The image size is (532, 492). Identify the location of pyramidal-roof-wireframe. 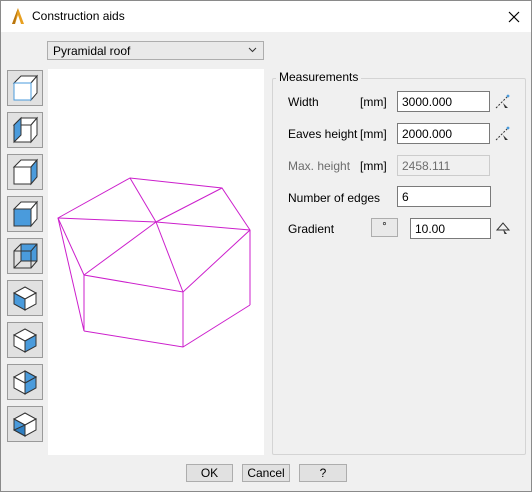
(154, 262).